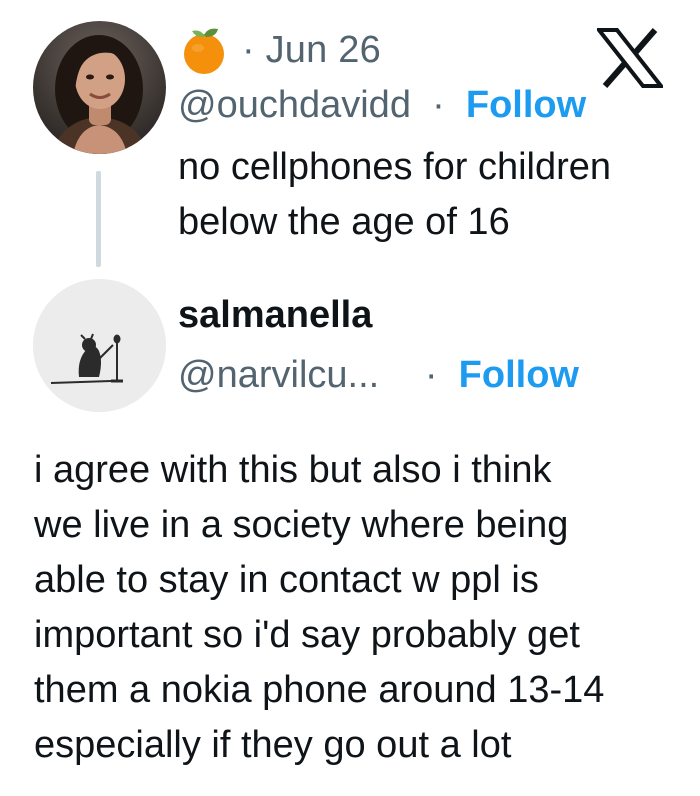  What do you see at coordinates (286, 580) in the screenshot?
I see `reply-text-line: able to stay in contact w ppl is` at bounding box center [286, 580].